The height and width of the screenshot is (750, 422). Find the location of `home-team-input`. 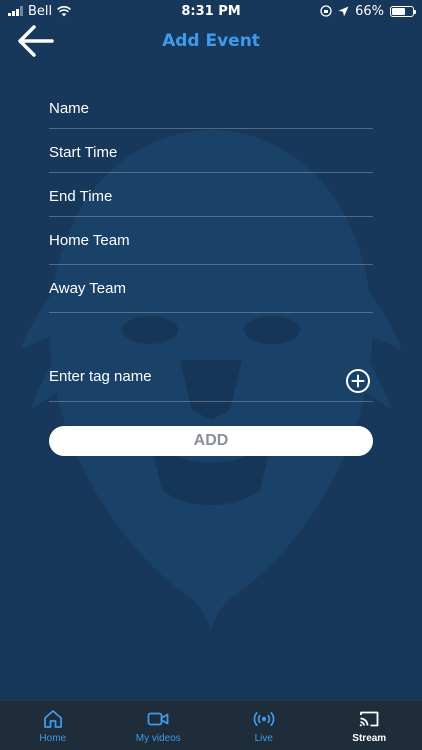

home-team-input is located at coordinates (211, 240).